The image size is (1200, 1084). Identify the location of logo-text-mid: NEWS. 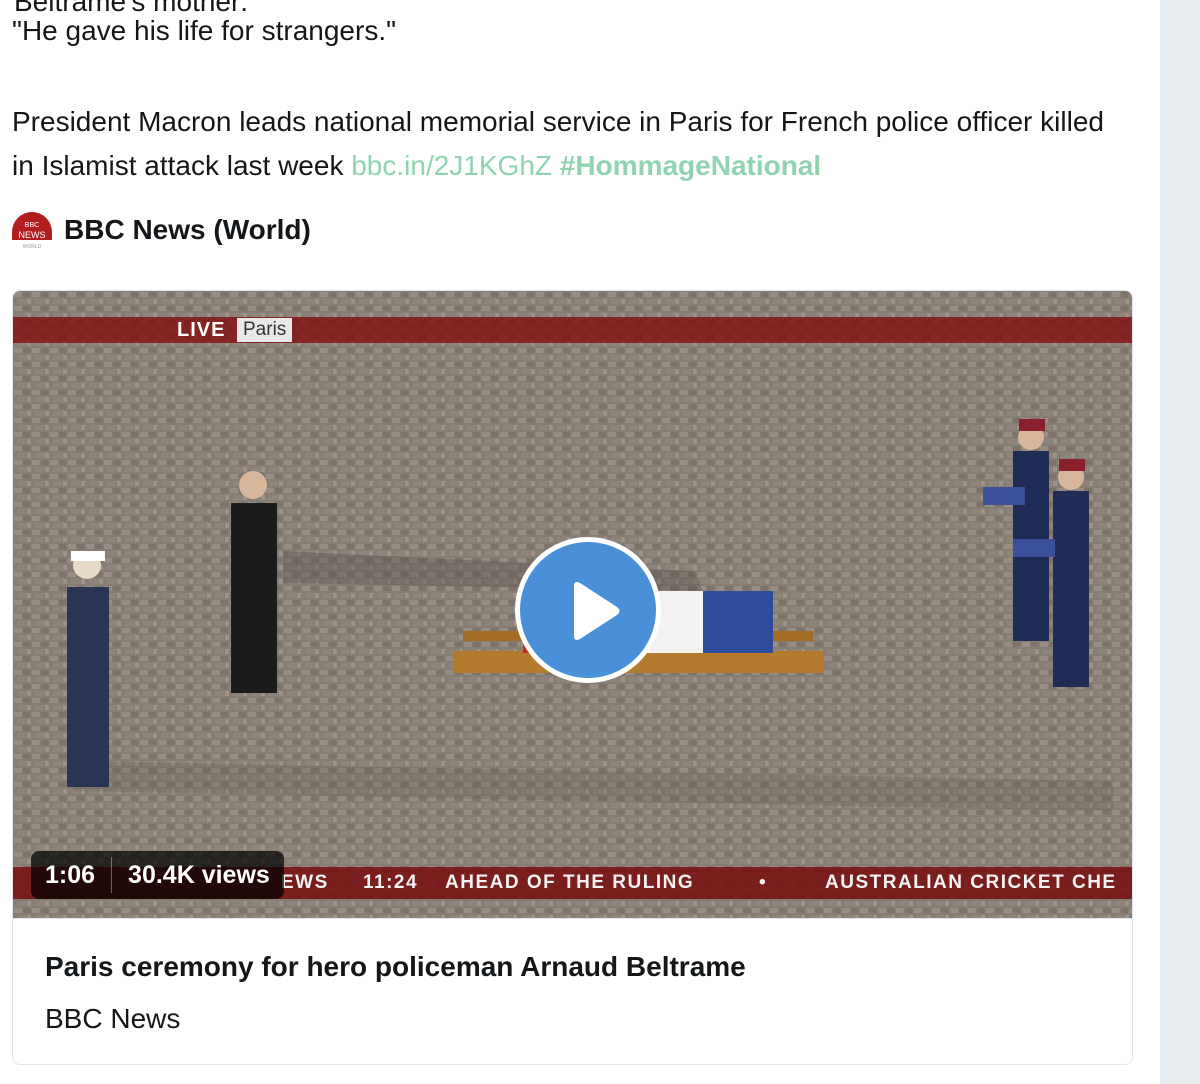
(32, 235).